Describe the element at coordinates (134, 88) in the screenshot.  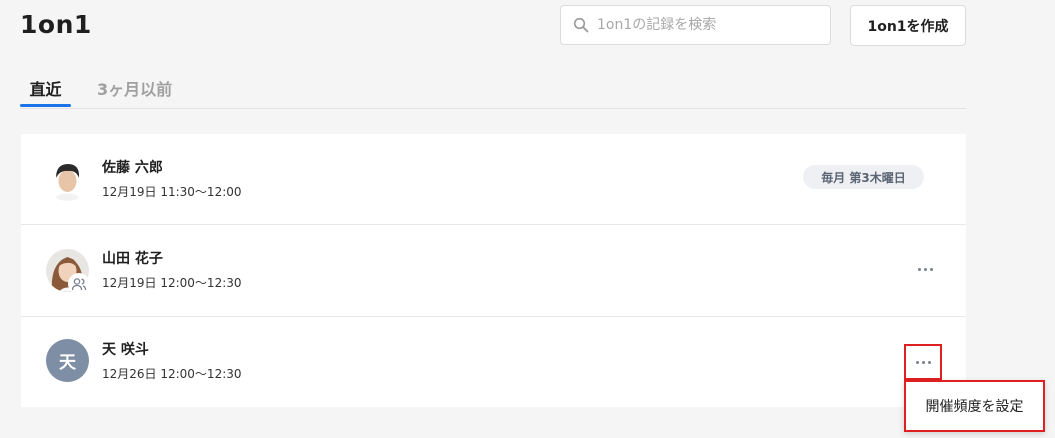
I see `tab-older-than-3-months: 3ヶ月以前` at that location.